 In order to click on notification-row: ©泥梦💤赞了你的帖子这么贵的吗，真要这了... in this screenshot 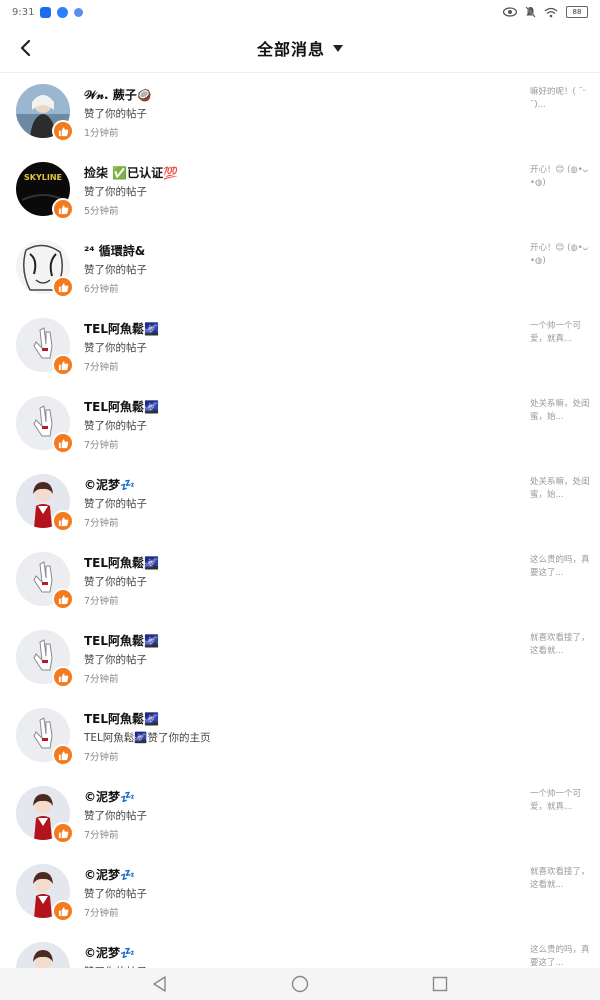, I will do `click(300, 949)`.